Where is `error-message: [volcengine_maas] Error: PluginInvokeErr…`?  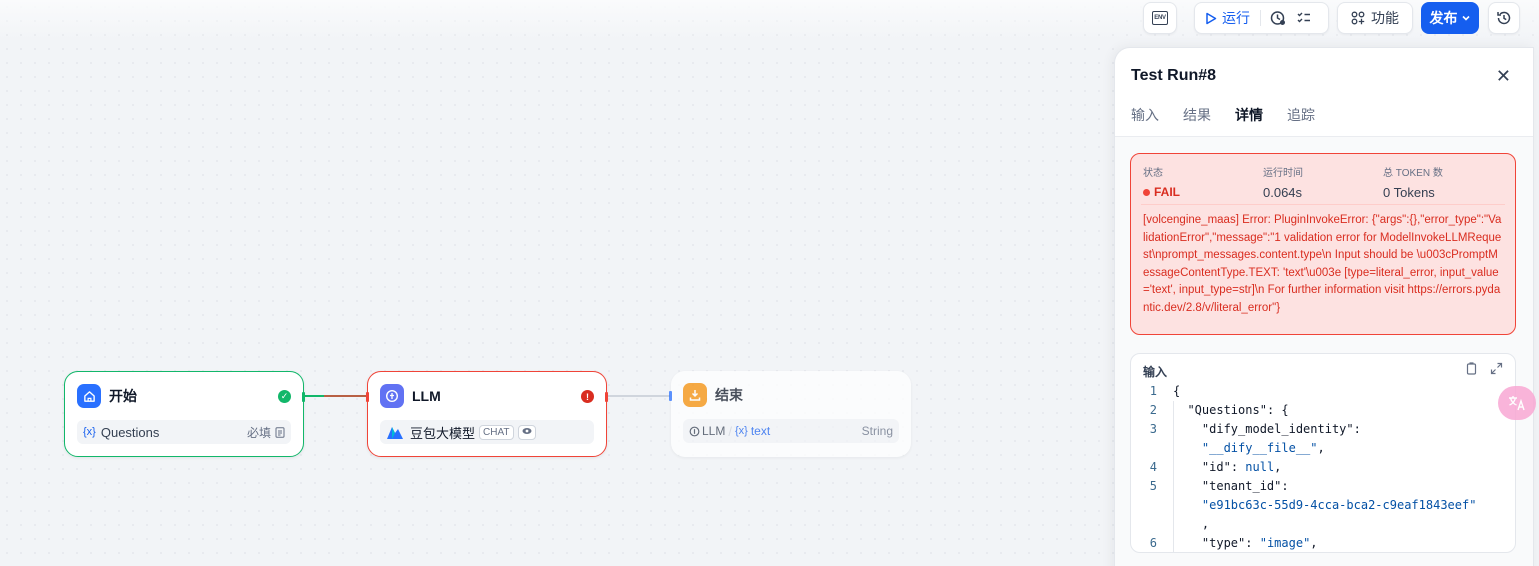
error-message: [volcengine_maas] Error: PluginInvokeErr… is located at coordinates (1322, 264).